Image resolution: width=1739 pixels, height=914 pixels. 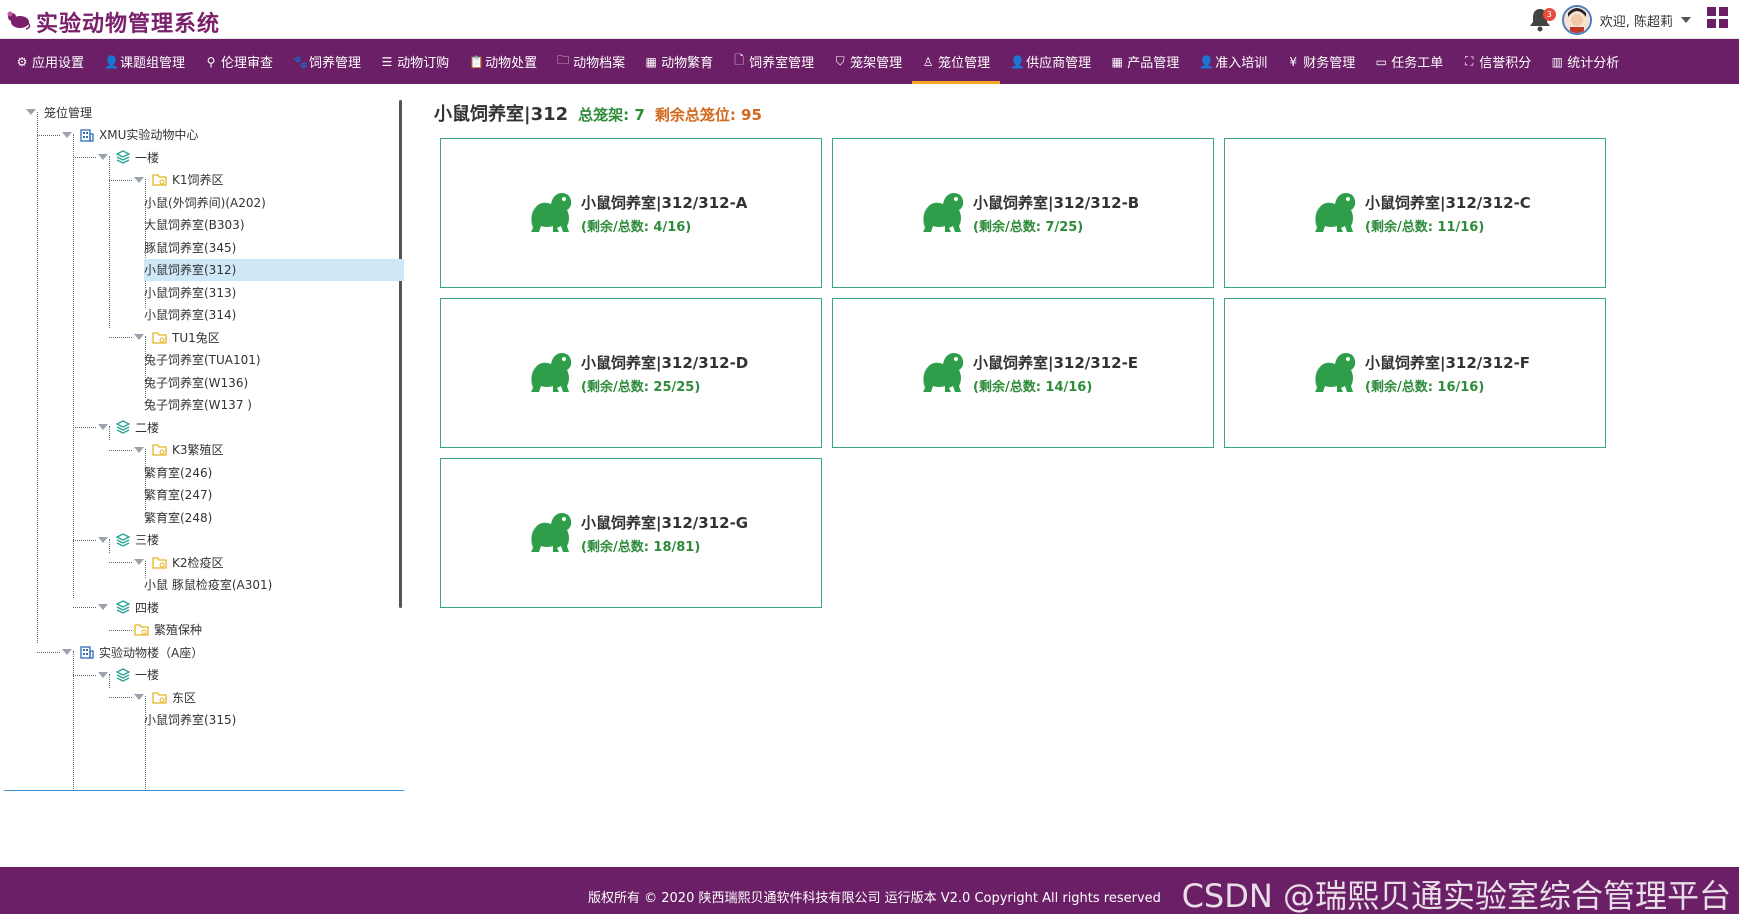 I want to click on tree-node: 二楼, so click(x=128, y=427).